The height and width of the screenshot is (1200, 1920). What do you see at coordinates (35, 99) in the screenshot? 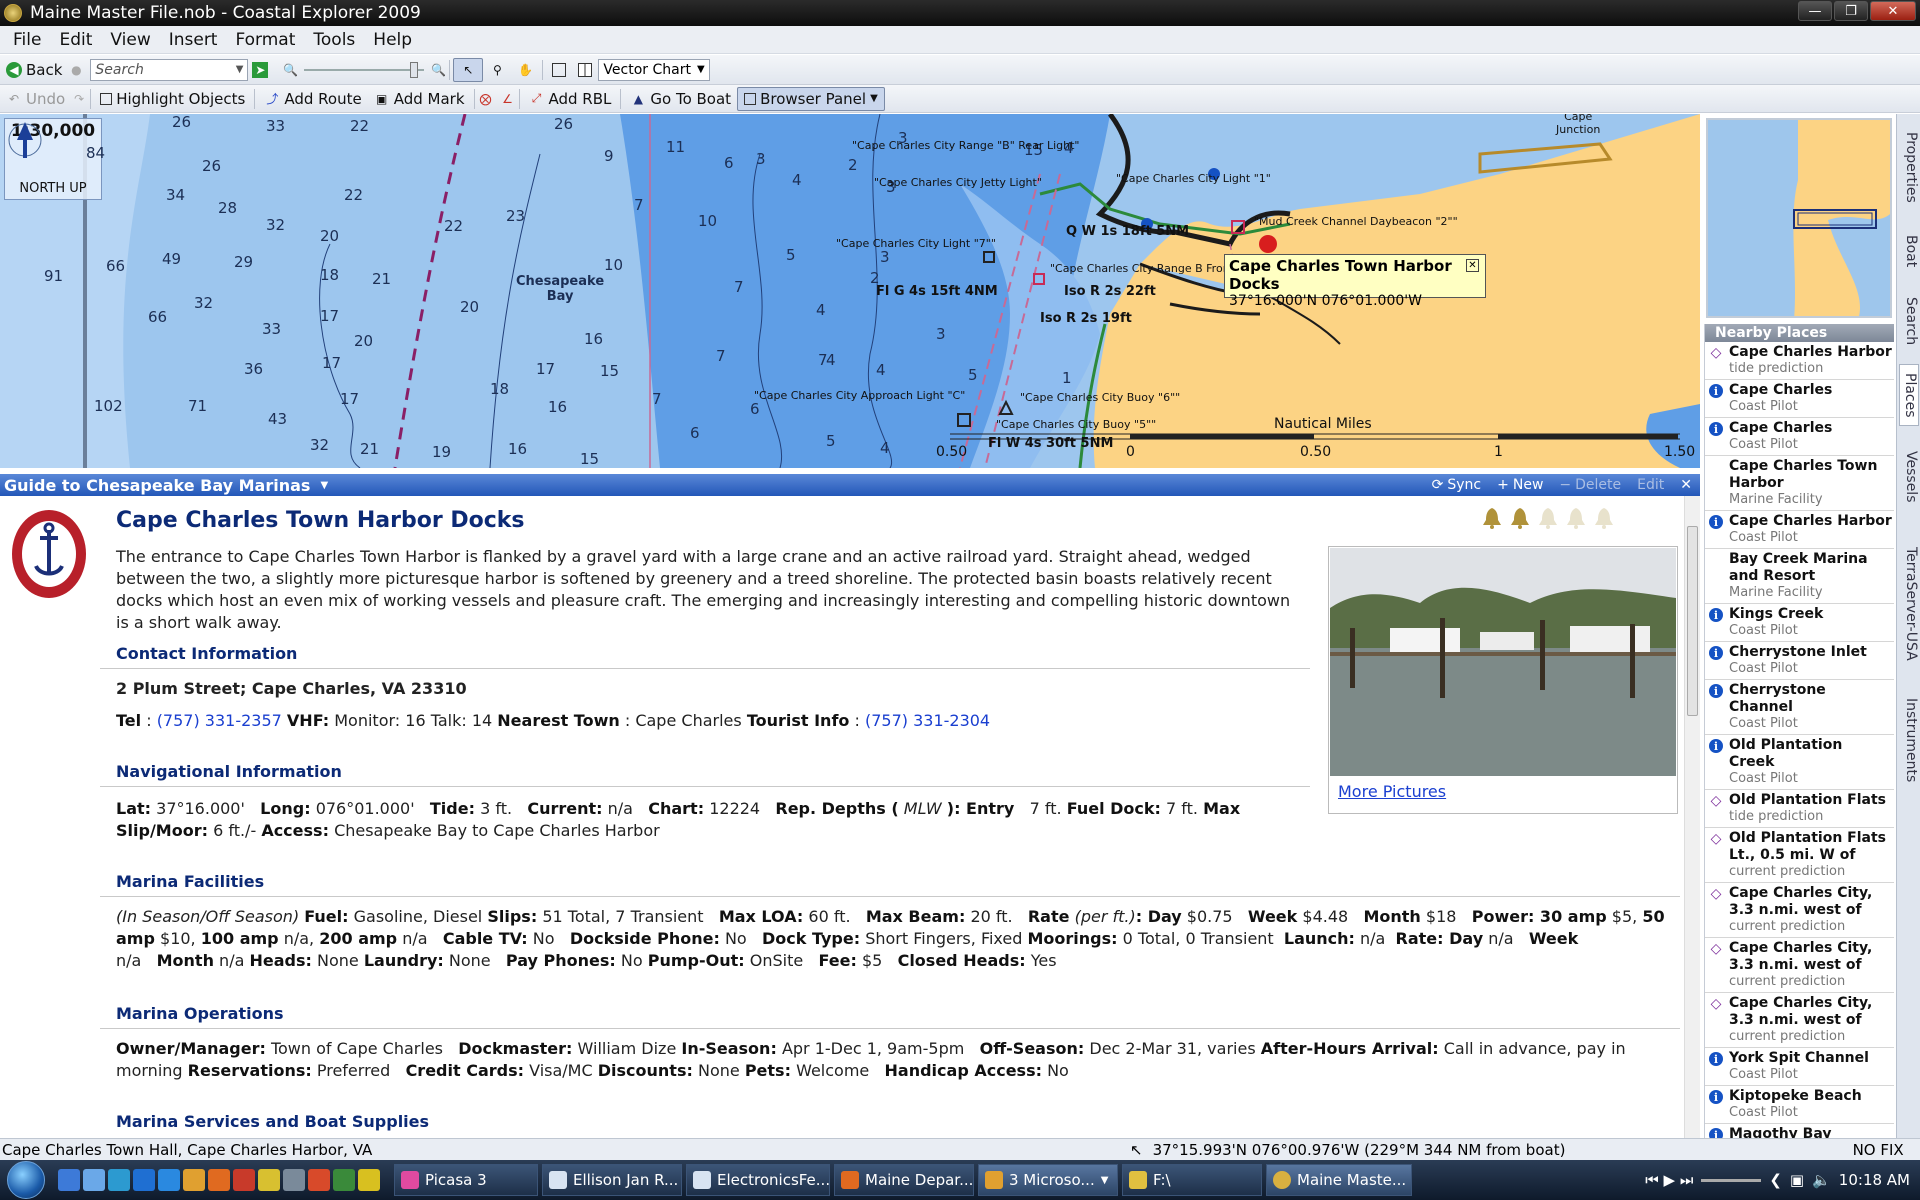
I see `undo-button: ↶ Undo` at bounding box center [35, 99].